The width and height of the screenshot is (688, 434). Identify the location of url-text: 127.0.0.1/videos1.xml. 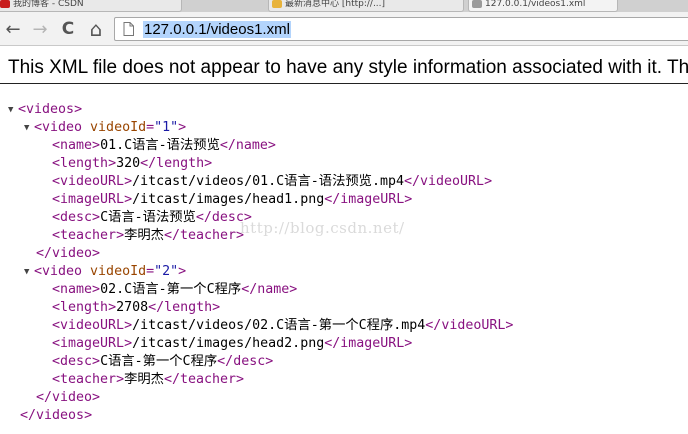
(217, 29).